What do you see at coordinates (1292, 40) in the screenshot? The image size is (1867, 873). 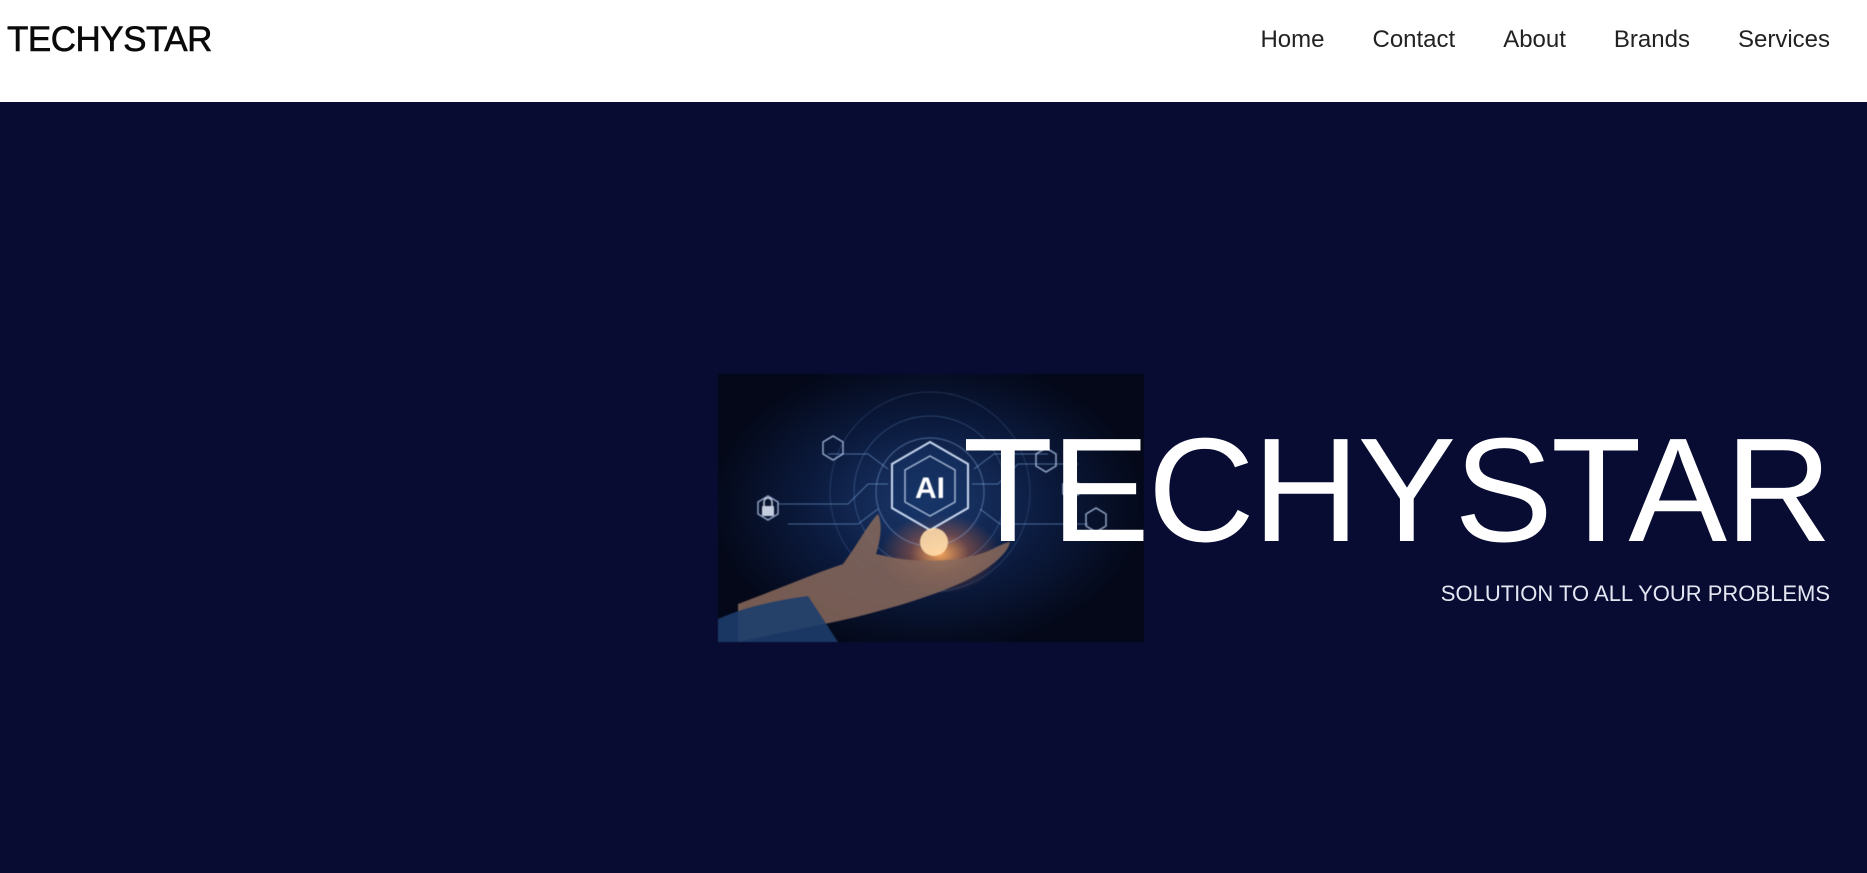 I see `nav-link-home: Home` at bounding box center [1292, 40].